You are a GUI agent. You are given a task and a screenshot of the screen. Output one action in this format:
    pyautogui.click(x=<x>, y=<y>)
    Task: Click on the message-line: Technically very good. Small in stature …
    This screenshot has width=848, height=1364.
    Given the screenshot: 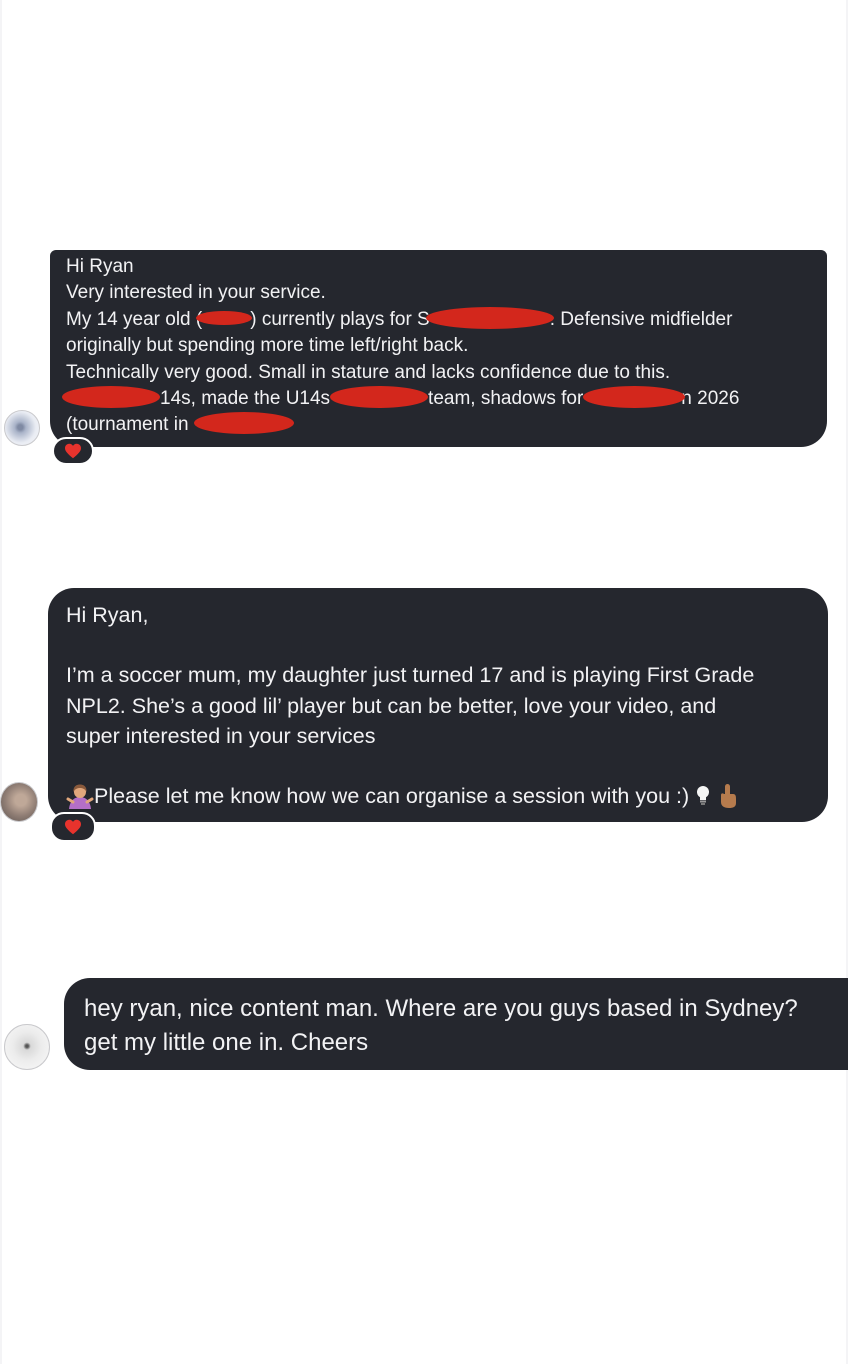 What is the action you would take?
    pyautogui.click(x=368, y=372)
    